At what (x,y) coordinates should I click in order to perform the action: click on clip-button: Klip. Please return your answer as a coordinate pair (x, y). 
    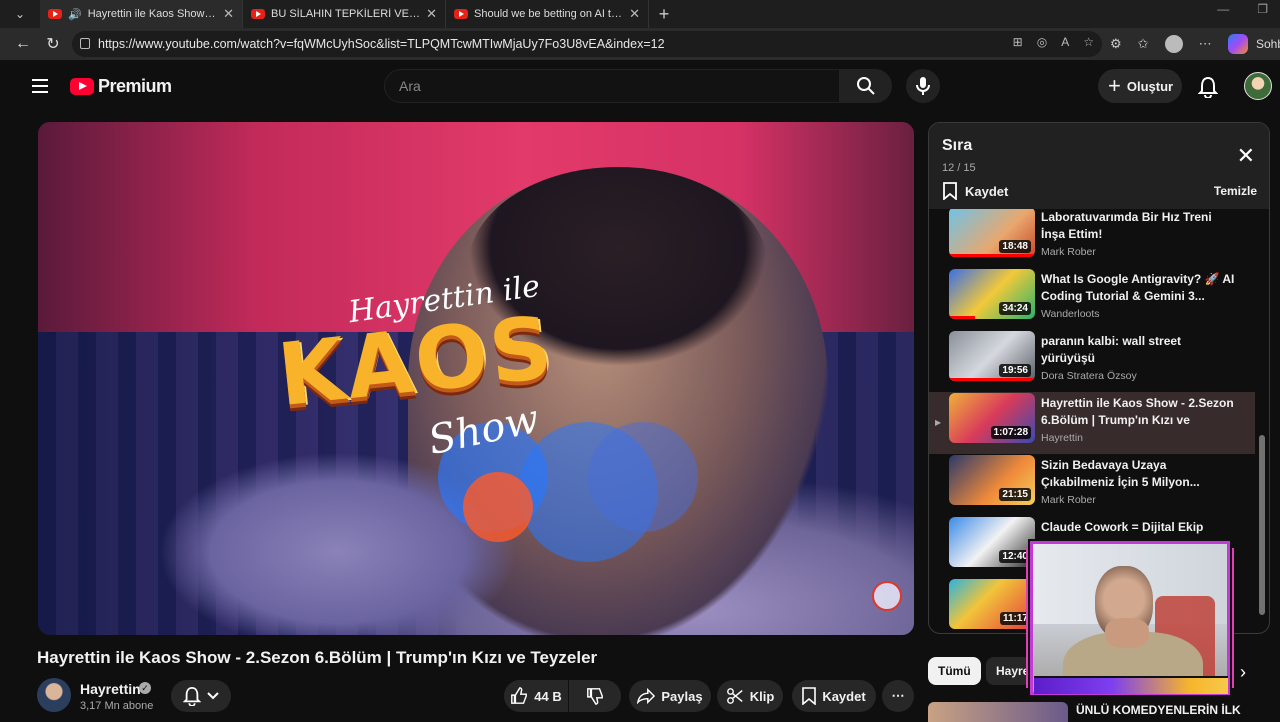
    Looking at the image, I should click on (750, 696).